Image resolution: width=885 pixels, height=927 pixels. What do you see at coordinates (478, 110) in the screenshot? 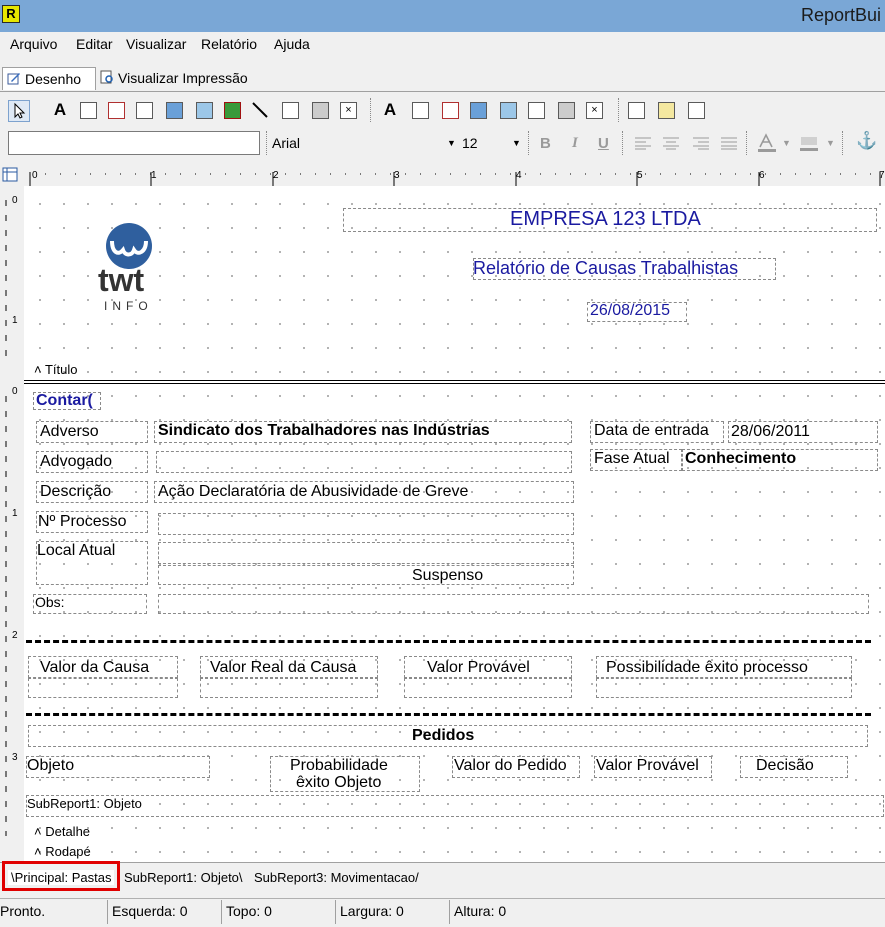
I see `db-calc-tool-icon` at bounding box center [478, 110].